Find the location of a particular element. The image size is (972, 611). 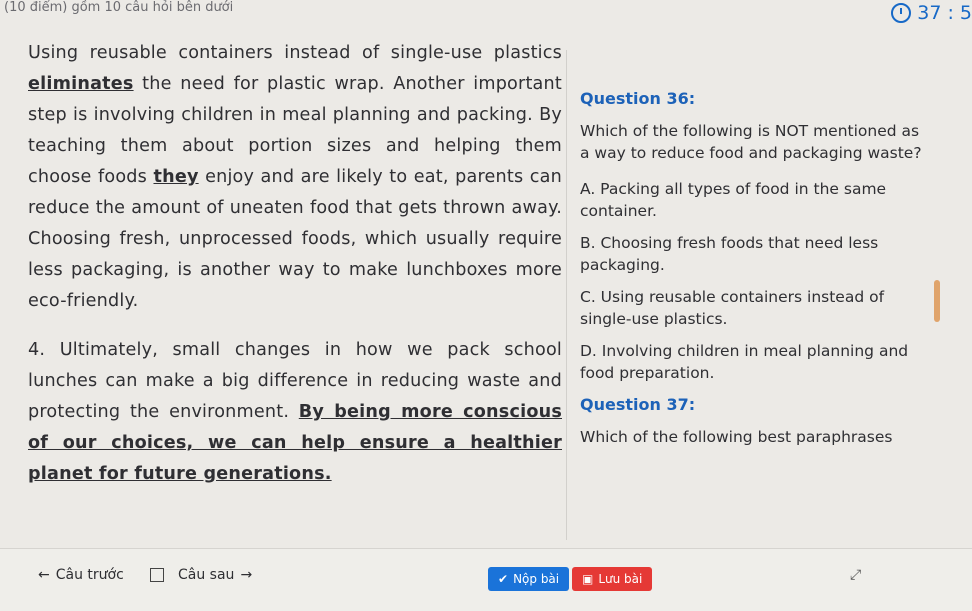

underlined-word-eliminates: eliminates is located at coordinates (81, 84).